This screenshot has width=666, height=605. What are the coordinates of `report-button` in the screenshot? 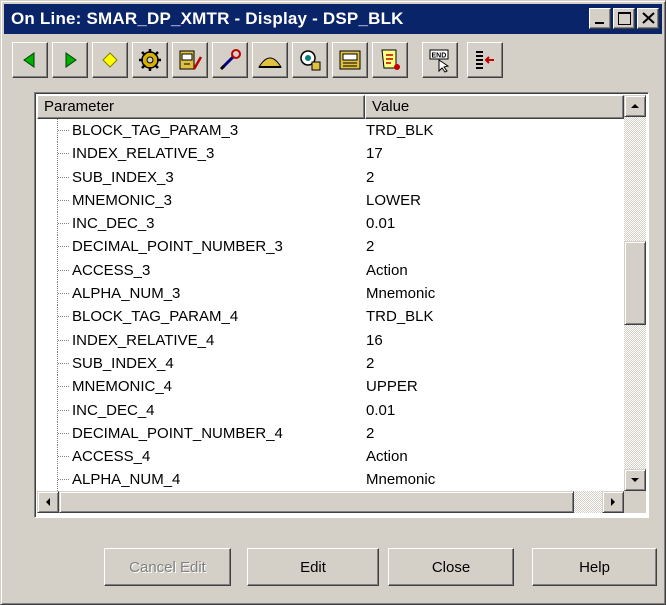 It's located at (390, 60).